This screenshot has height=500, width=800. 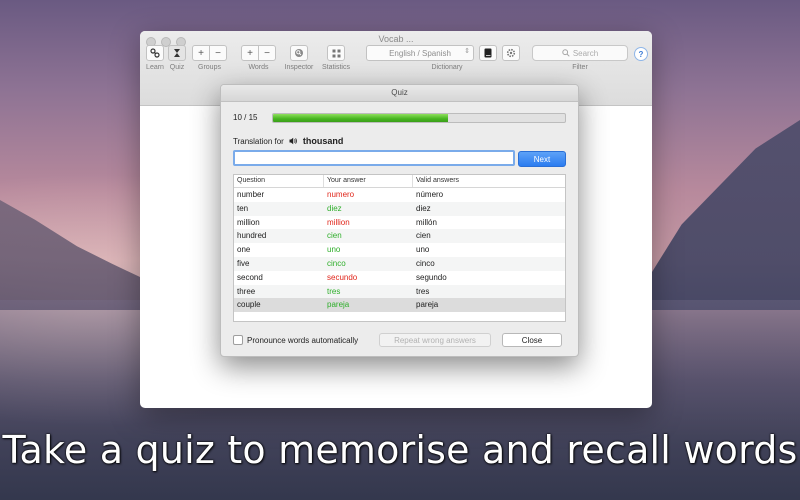 What do you see at coordinates (726, 215) in the screenshot?
I see `background-mountain-right` at bounding box center [726, 215].